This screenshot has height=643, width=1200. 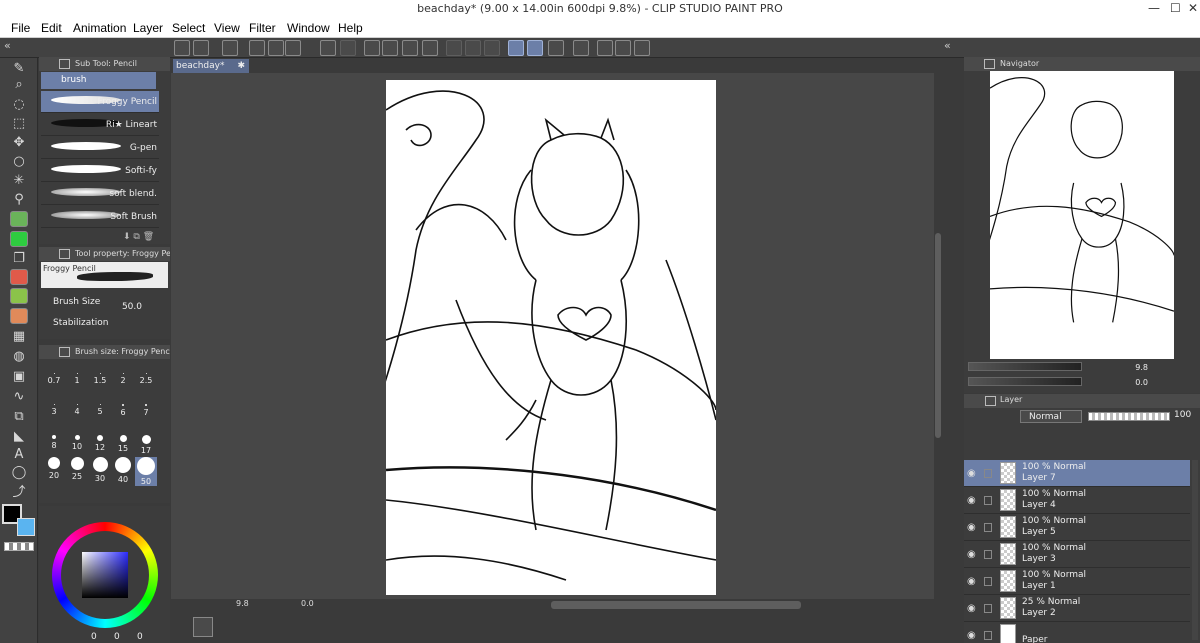 I want to click on layer-scrollbar, so click(x=1195, y=550).